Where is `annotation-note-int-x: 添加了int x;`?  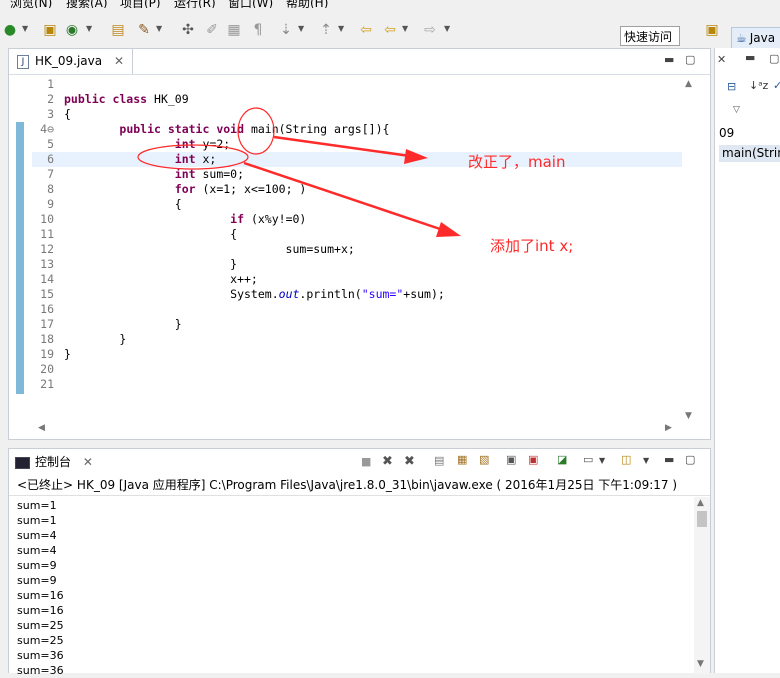 annotation-note-int-x: 添加了int x; is located at coordinates (532, 246).